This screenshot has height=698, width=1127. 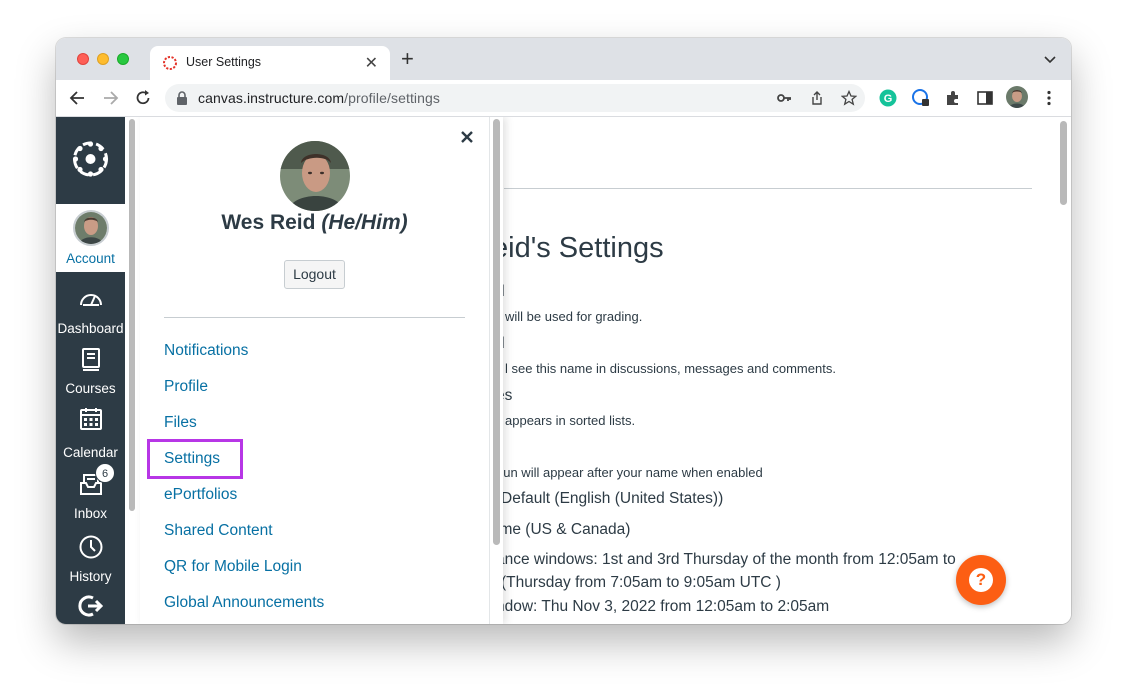 What do you see at coordinates (563, 529) in the screenshot?
I see `timezone-value: ime (US & Canada)` at bounding box center [563, 529].